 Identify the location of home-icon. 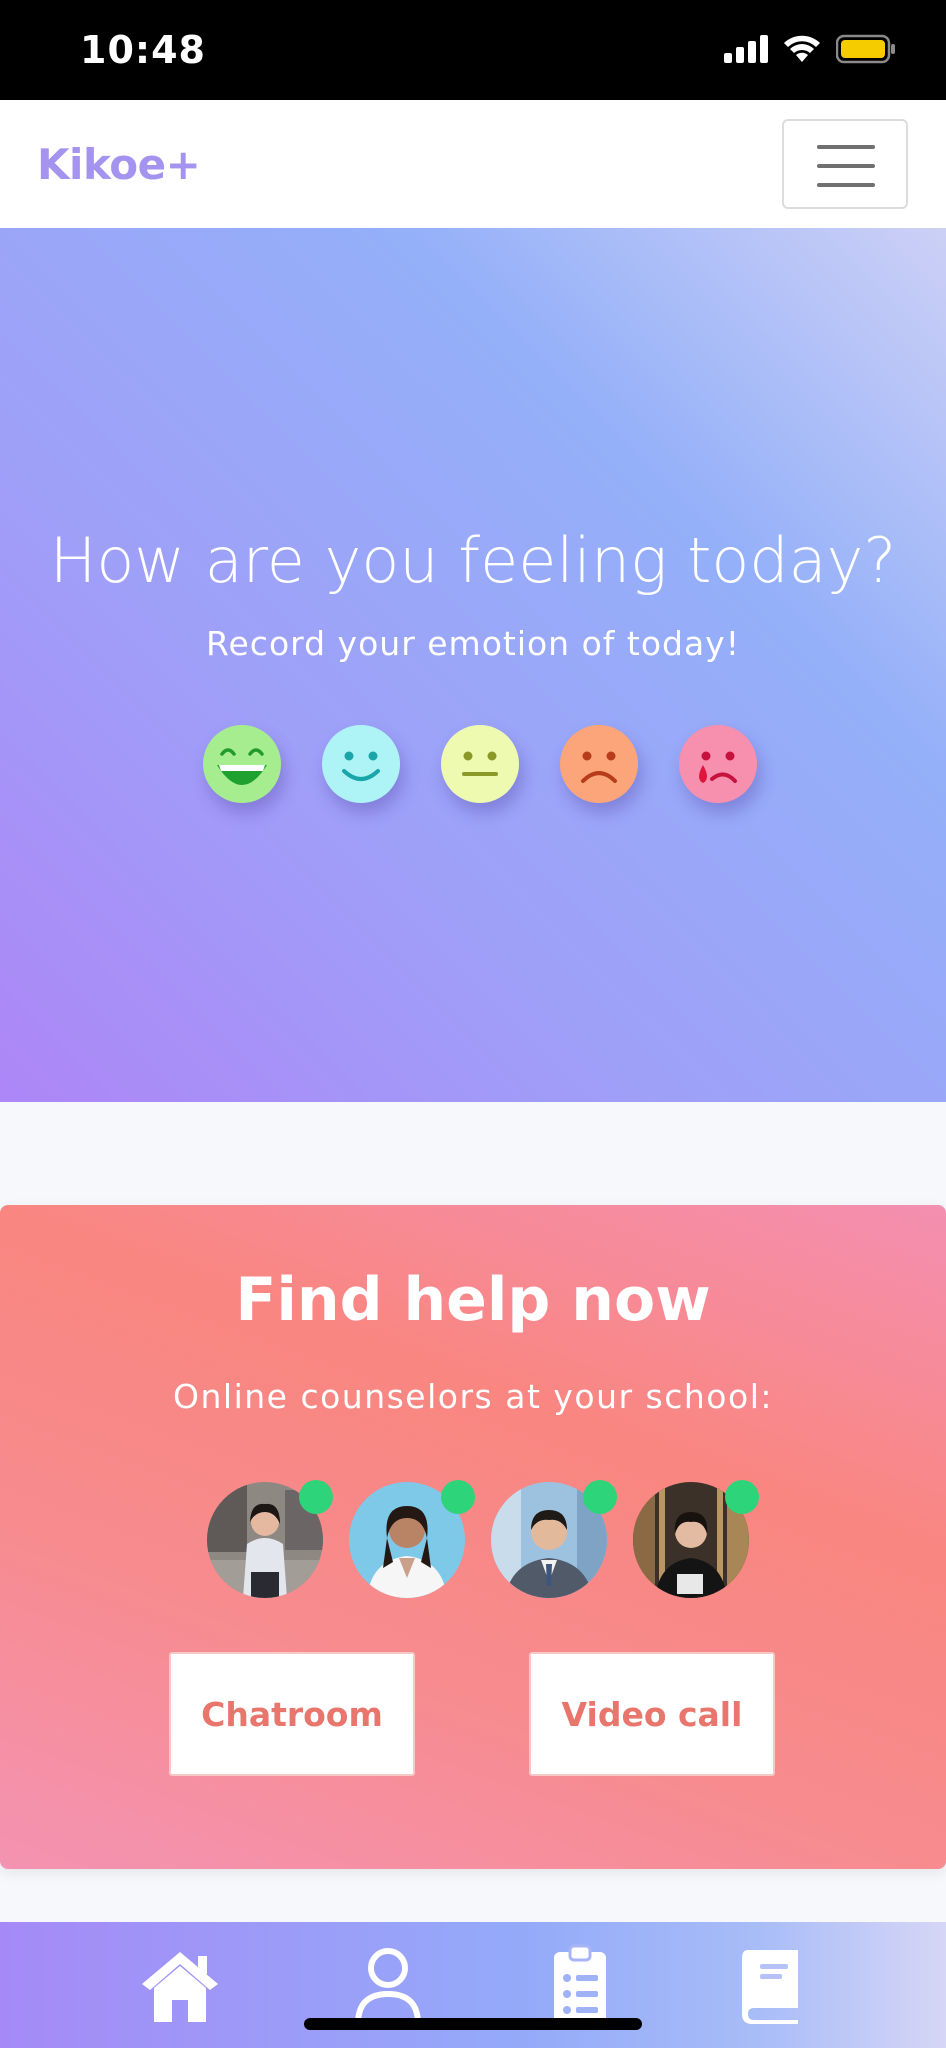
(180, 1987).